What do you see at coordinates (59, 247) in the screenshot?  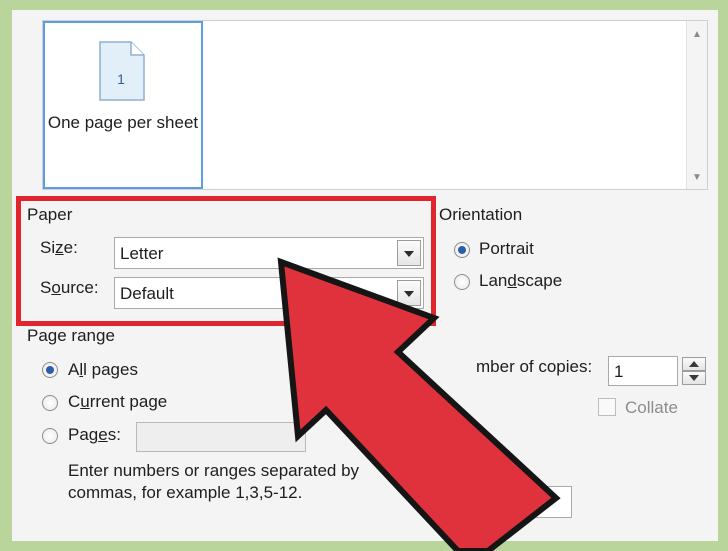 I see `size-label: Size:` at bounding box center [59, 247].